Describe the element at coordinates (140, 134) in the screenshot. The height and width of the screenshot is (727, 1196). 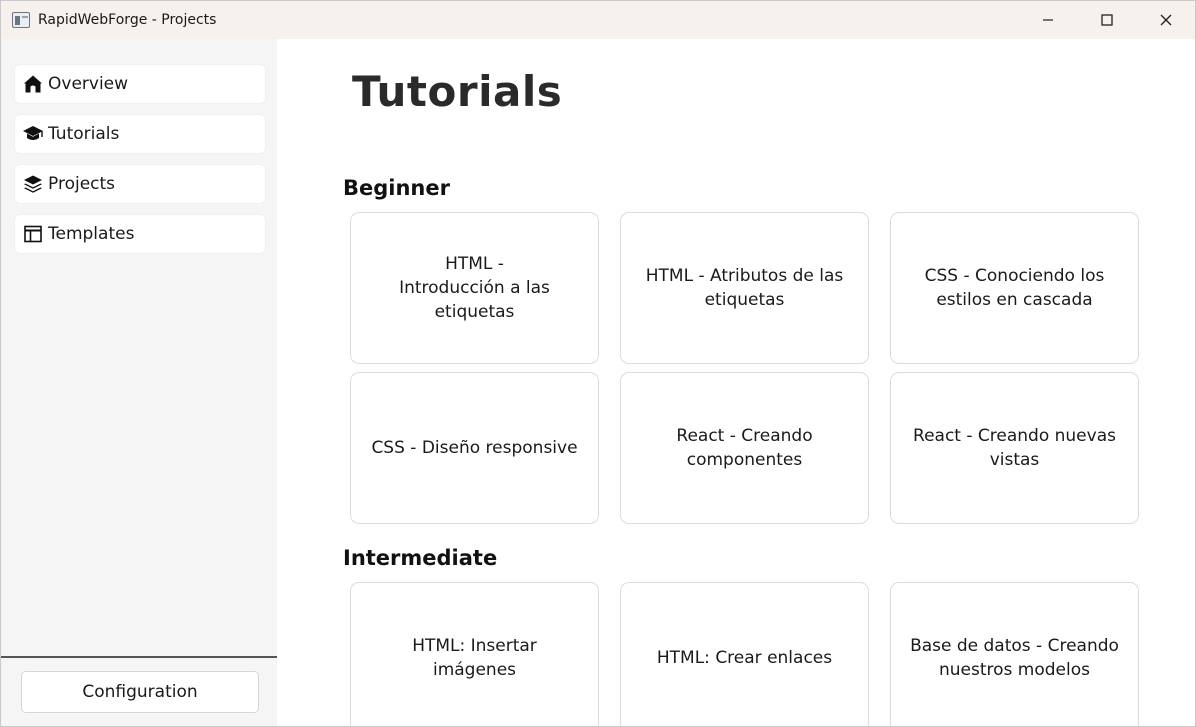
I see `sidebar-item-tutorials: Tutorials` at that location.